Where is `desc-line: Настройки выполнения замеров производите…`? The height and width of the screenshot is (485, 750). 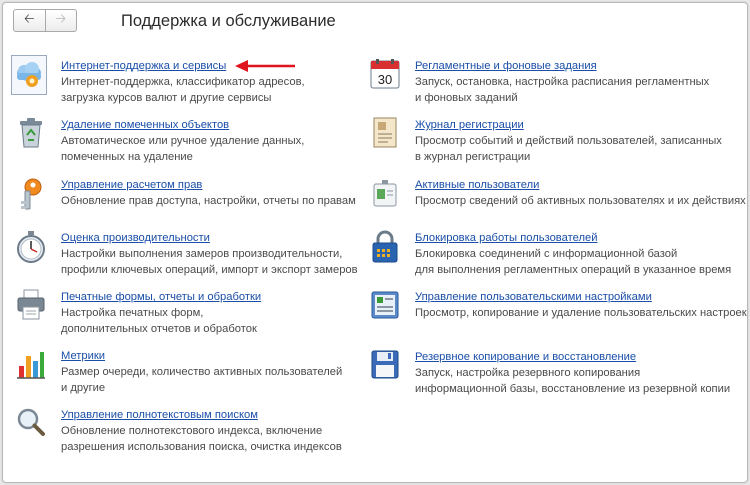 desc-line: Настройки выполнения замеров производите… is located at coordinates (202, 254).